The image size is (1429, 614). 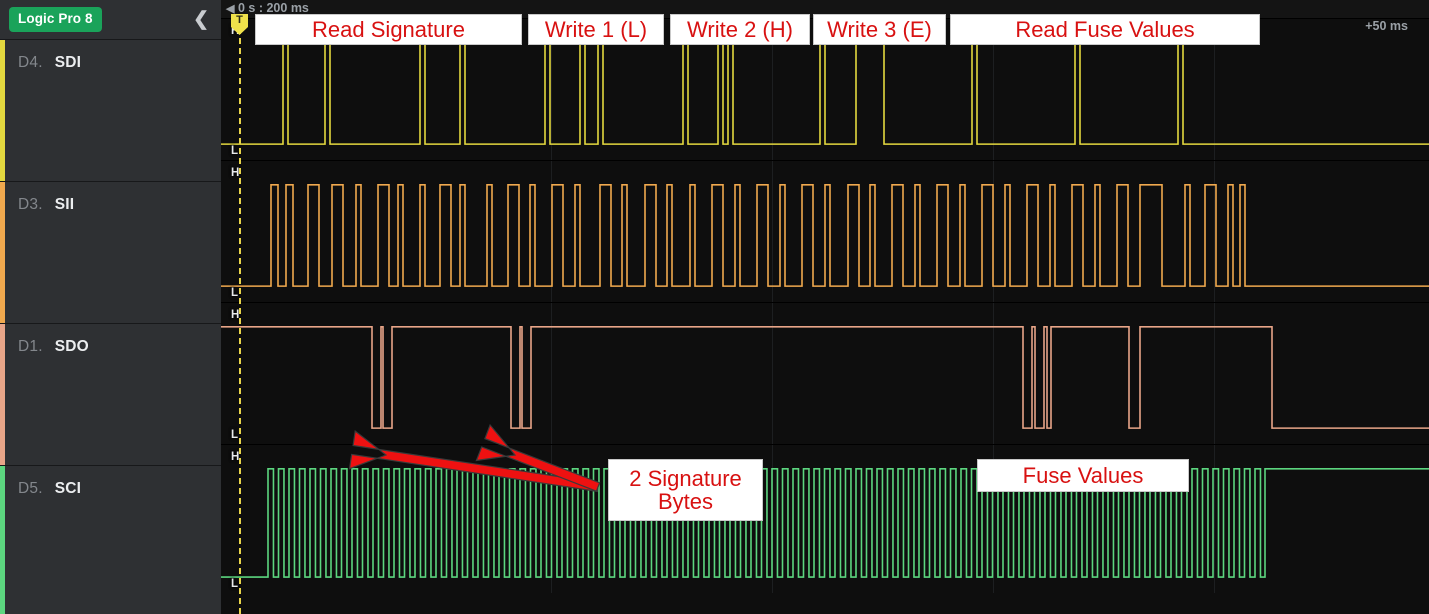 What do you see at coordinates (1386, 26) in the screenshot?
I see `timeline-offset-label: +50 ms` at bounding box center [1386, 26].